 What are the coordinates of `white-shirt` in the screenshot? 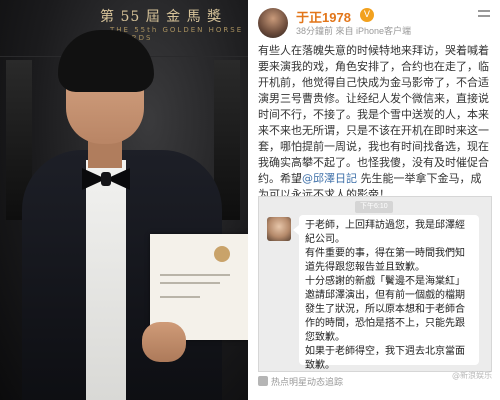 It's located at (106, 280).